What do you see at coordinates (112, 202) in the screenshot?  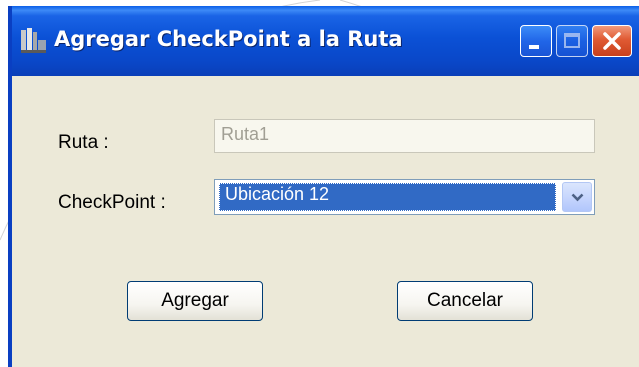 I see `checkpoint-label: CheckPoint :` at bounding box center [112, 202].